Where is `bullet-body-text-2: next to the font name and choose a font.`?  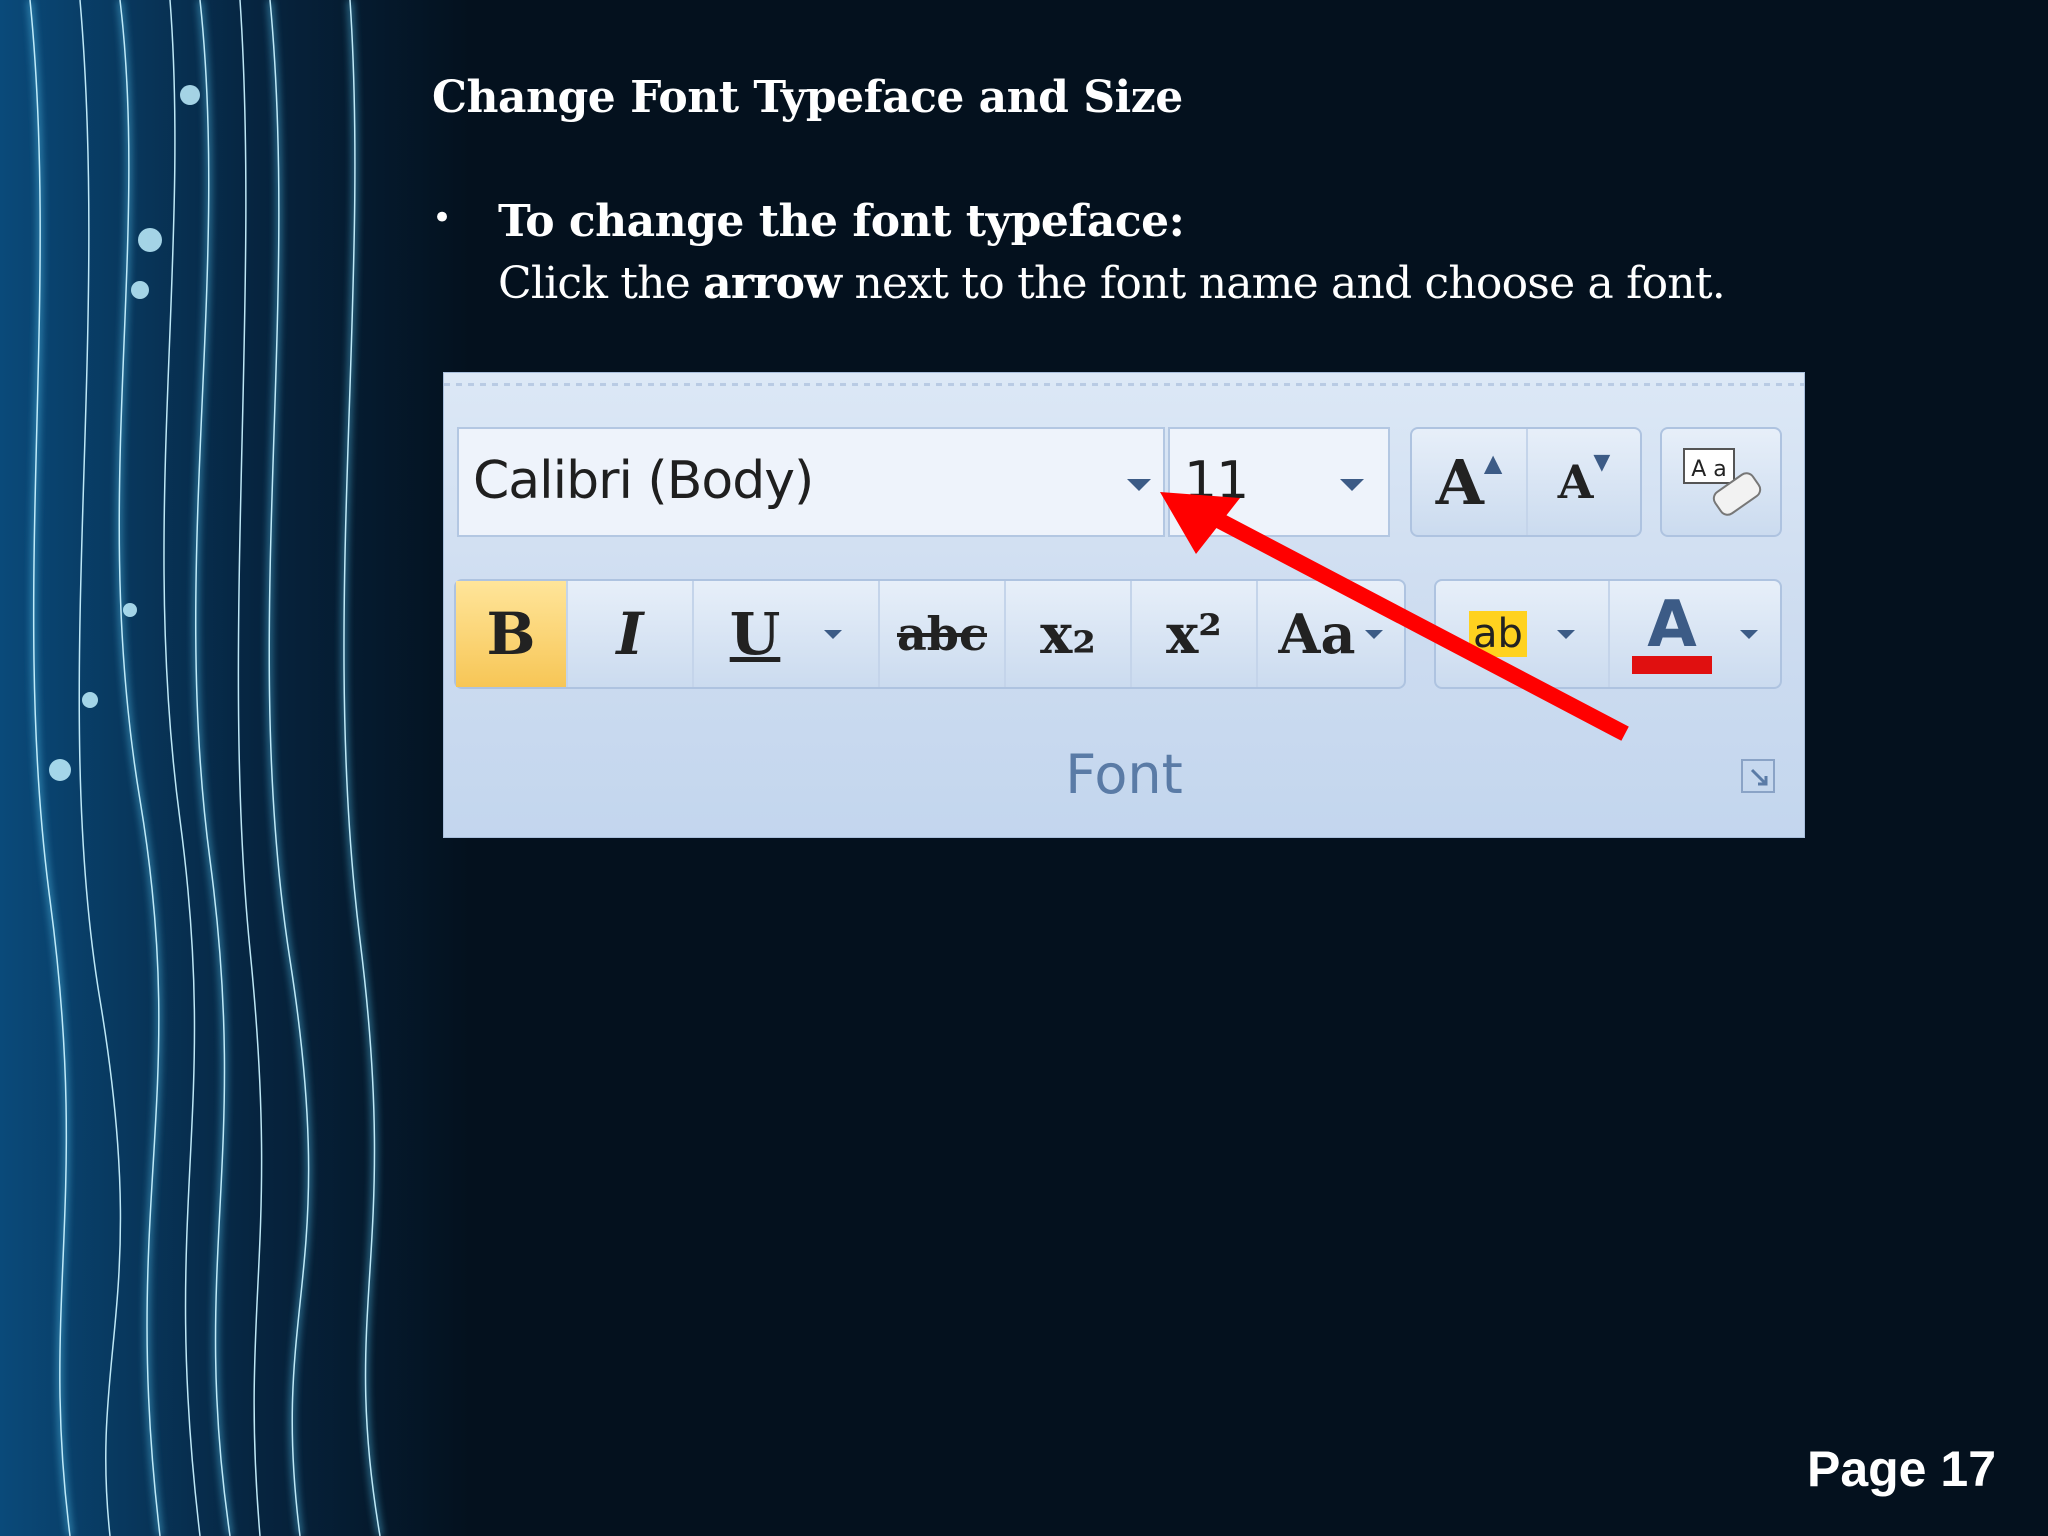 bullet-body-text-2: next to the font name and choose a font. is located at coordinates (1283, 283).